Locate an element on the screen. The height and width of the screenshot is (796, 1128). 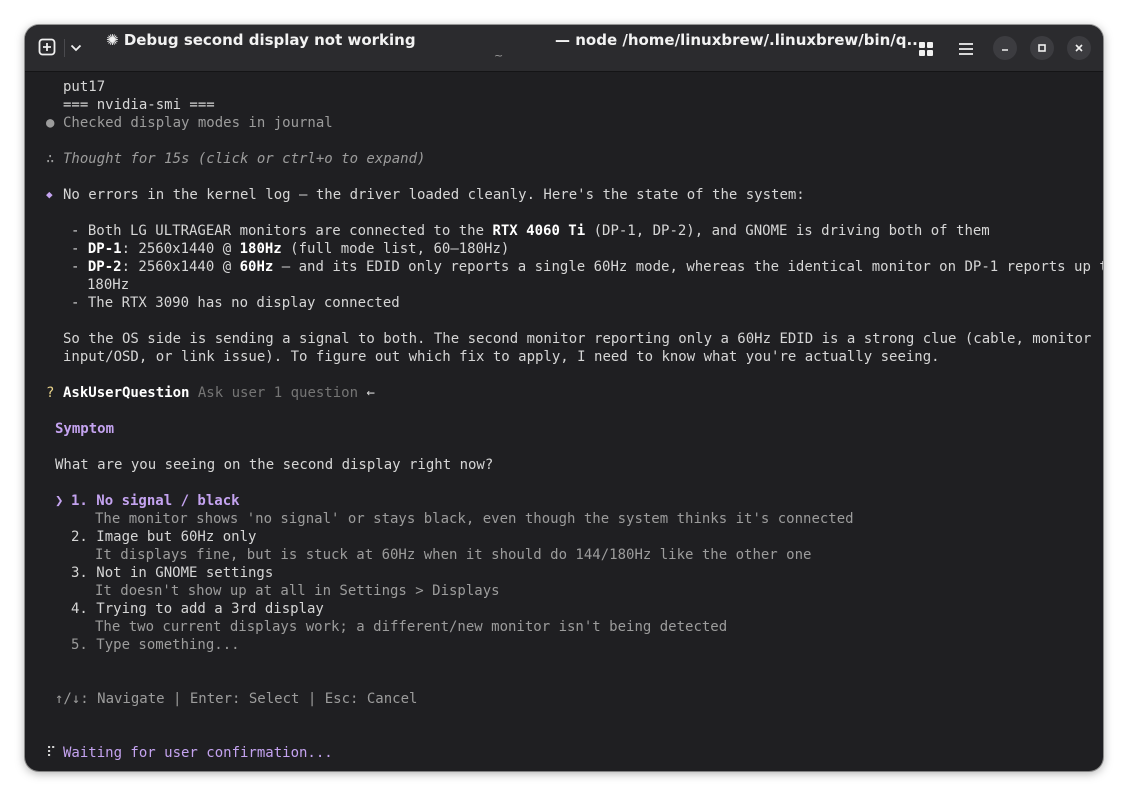
bullet-line: - The RTX 3090 has no display connected is located at coordinates (235, 303).